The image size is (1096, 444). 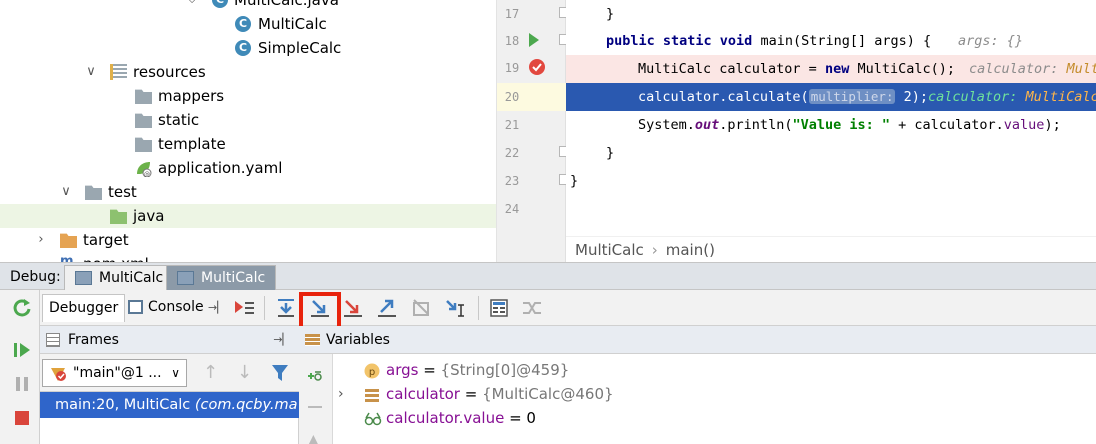 I want to click on remove-watch-icon, so click(x=315, y=407).